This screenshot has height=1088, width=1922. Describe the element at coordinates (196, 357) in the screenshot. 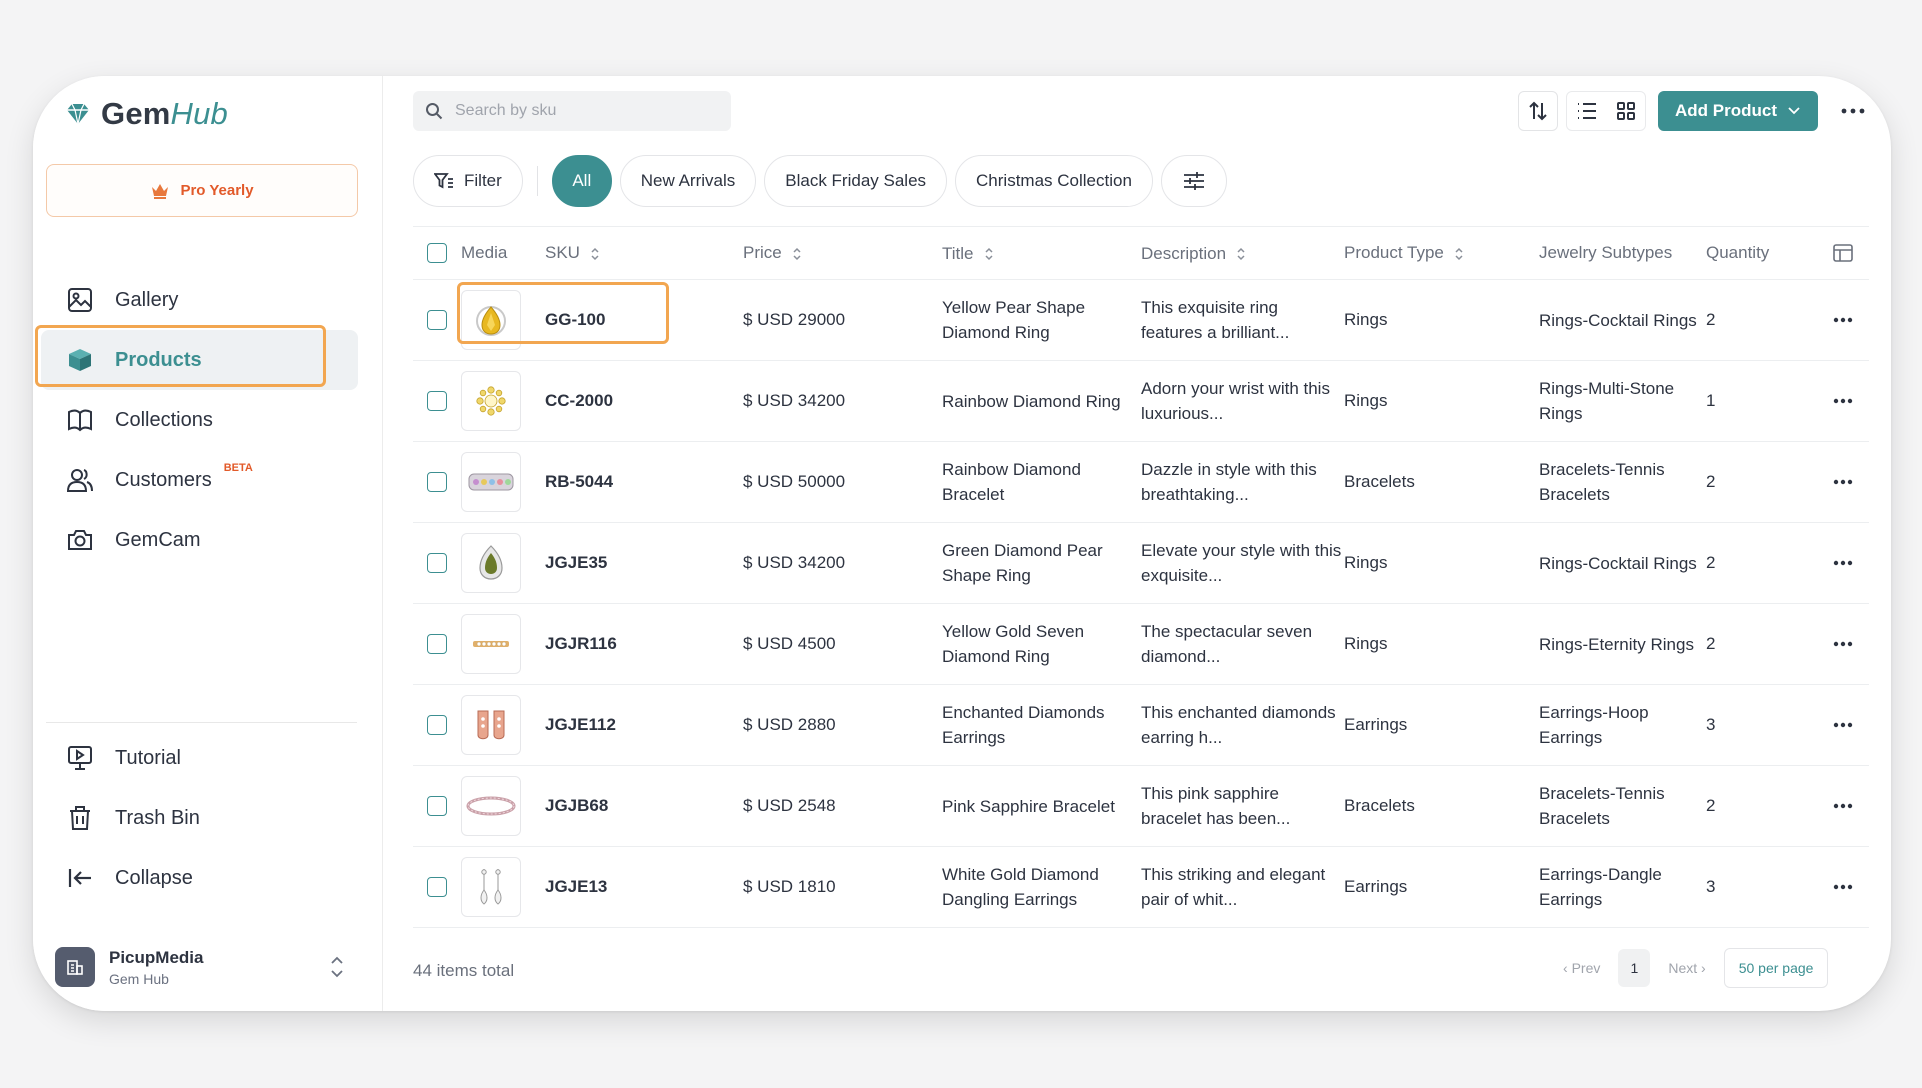

I see `nav-item-products: Products` at that location.